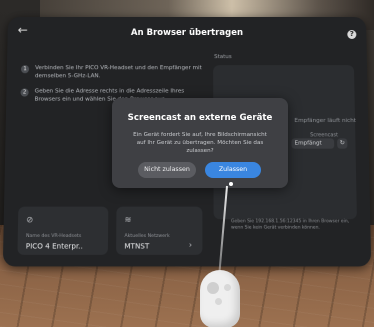  What do you see at coordinates (30, 219) in the screenshot?
I see `headset-icon: ⊘` at bounding box center [30, 219].